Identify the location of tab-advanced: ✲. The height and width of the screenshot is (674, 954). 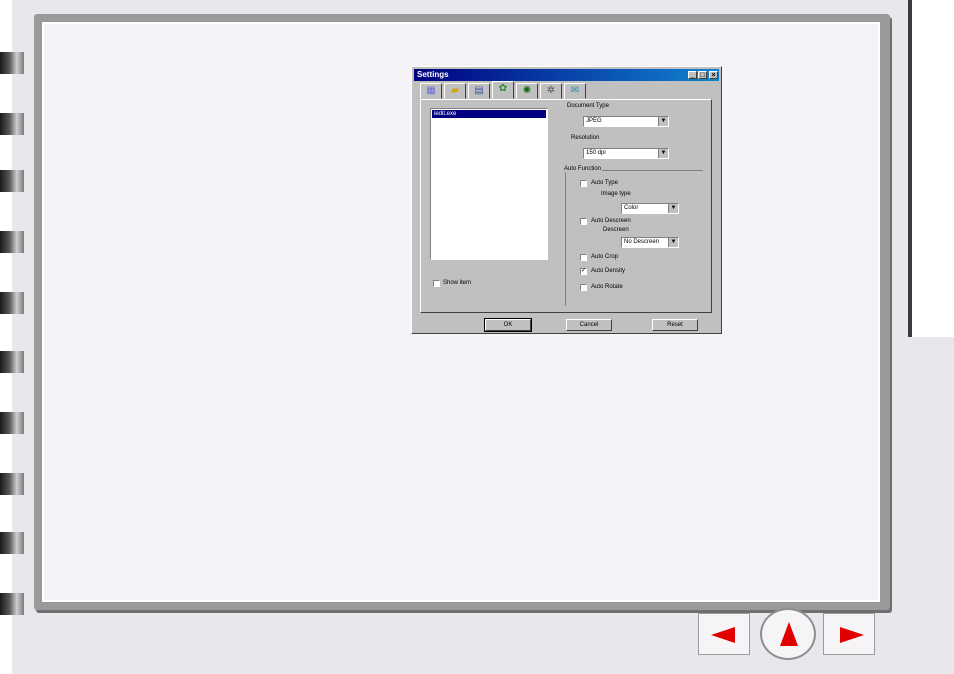
(551, 91).